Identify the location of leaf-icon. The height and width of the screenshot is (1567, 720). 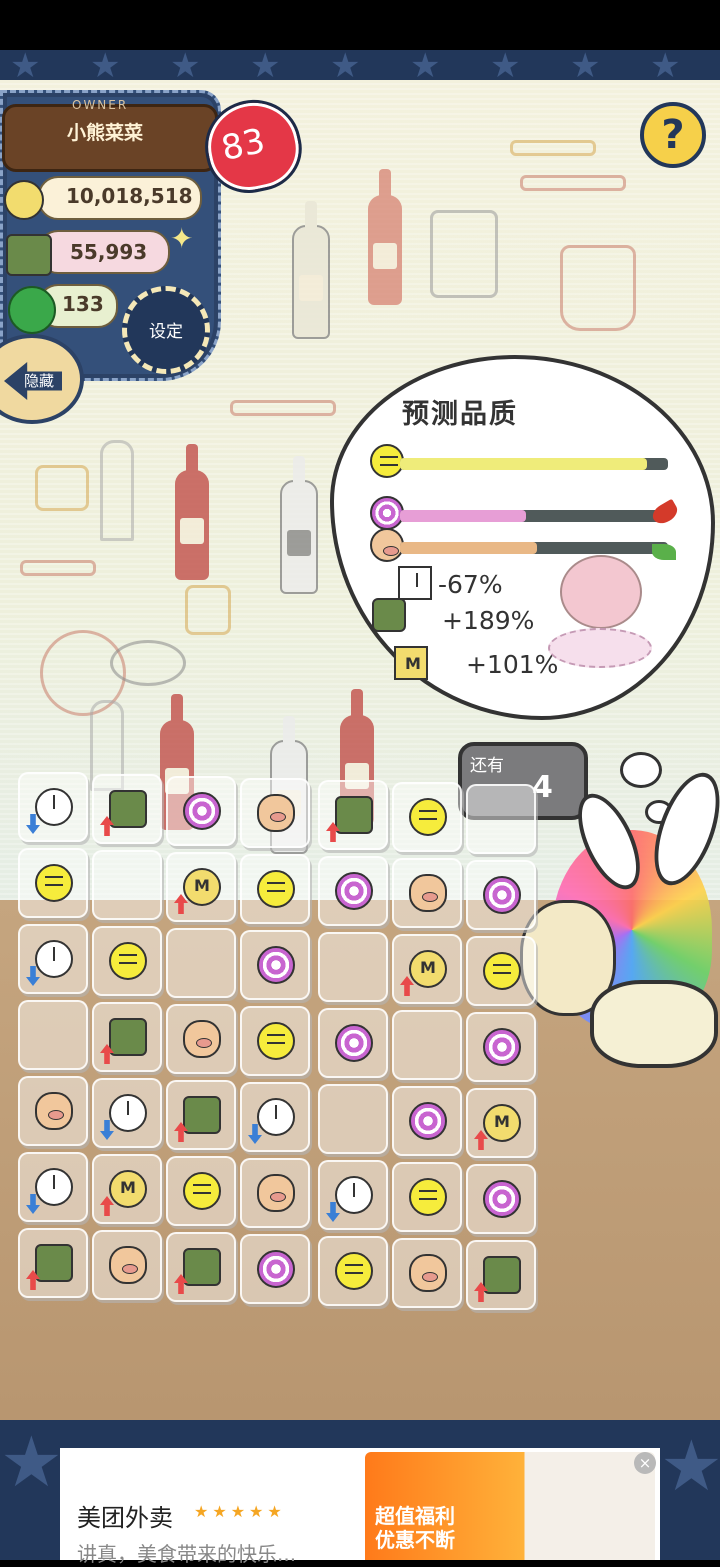
(664, 552).